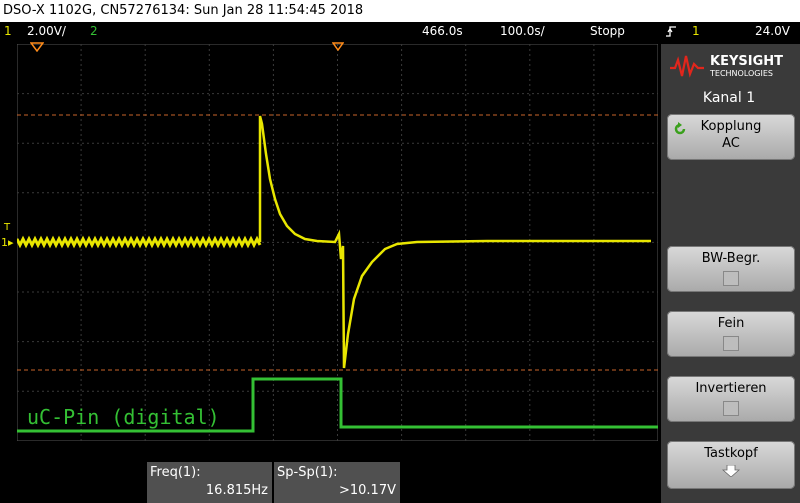  What do you see at coordinates (731, 269) in the screenshot?
I see `softkey-bw-limit: BW-Begr.` at bounding box center [731, 269].